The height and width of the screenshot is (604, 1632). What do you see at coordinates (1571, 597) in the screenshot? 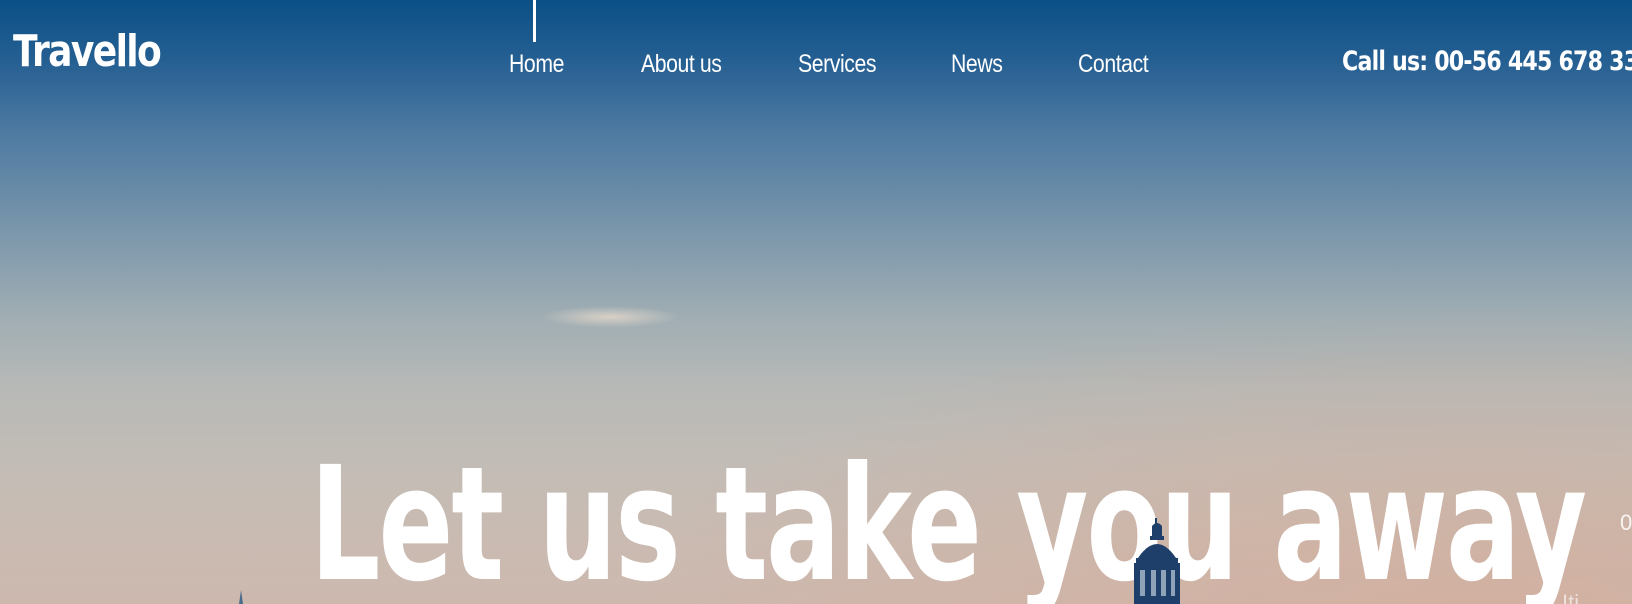
I see `hero-side-text-fragment-2: Iti` at bounding box center [1571, 597].